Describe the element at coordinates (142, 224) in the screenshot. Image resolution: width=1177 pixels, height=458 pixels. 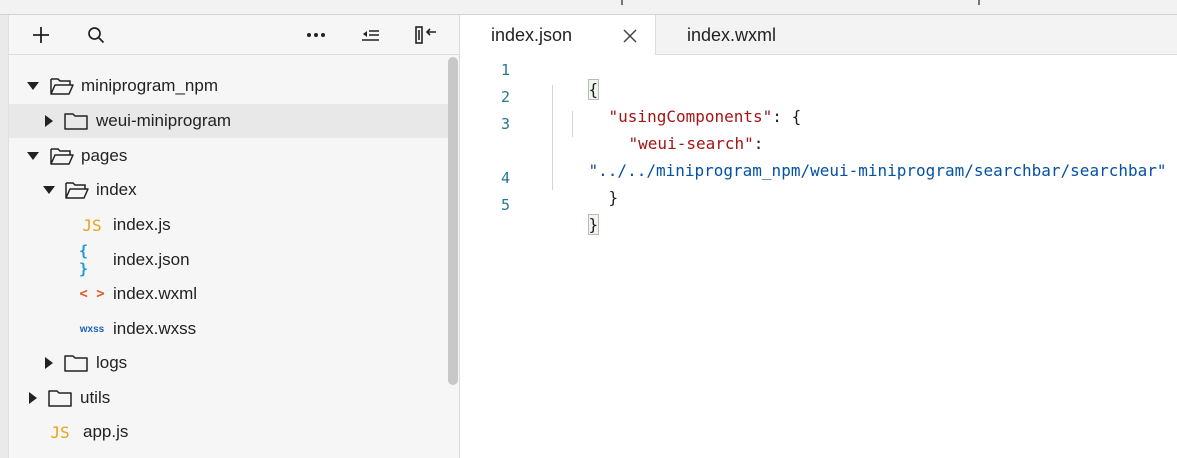
I see `tree-item-label: index.js` at that location.